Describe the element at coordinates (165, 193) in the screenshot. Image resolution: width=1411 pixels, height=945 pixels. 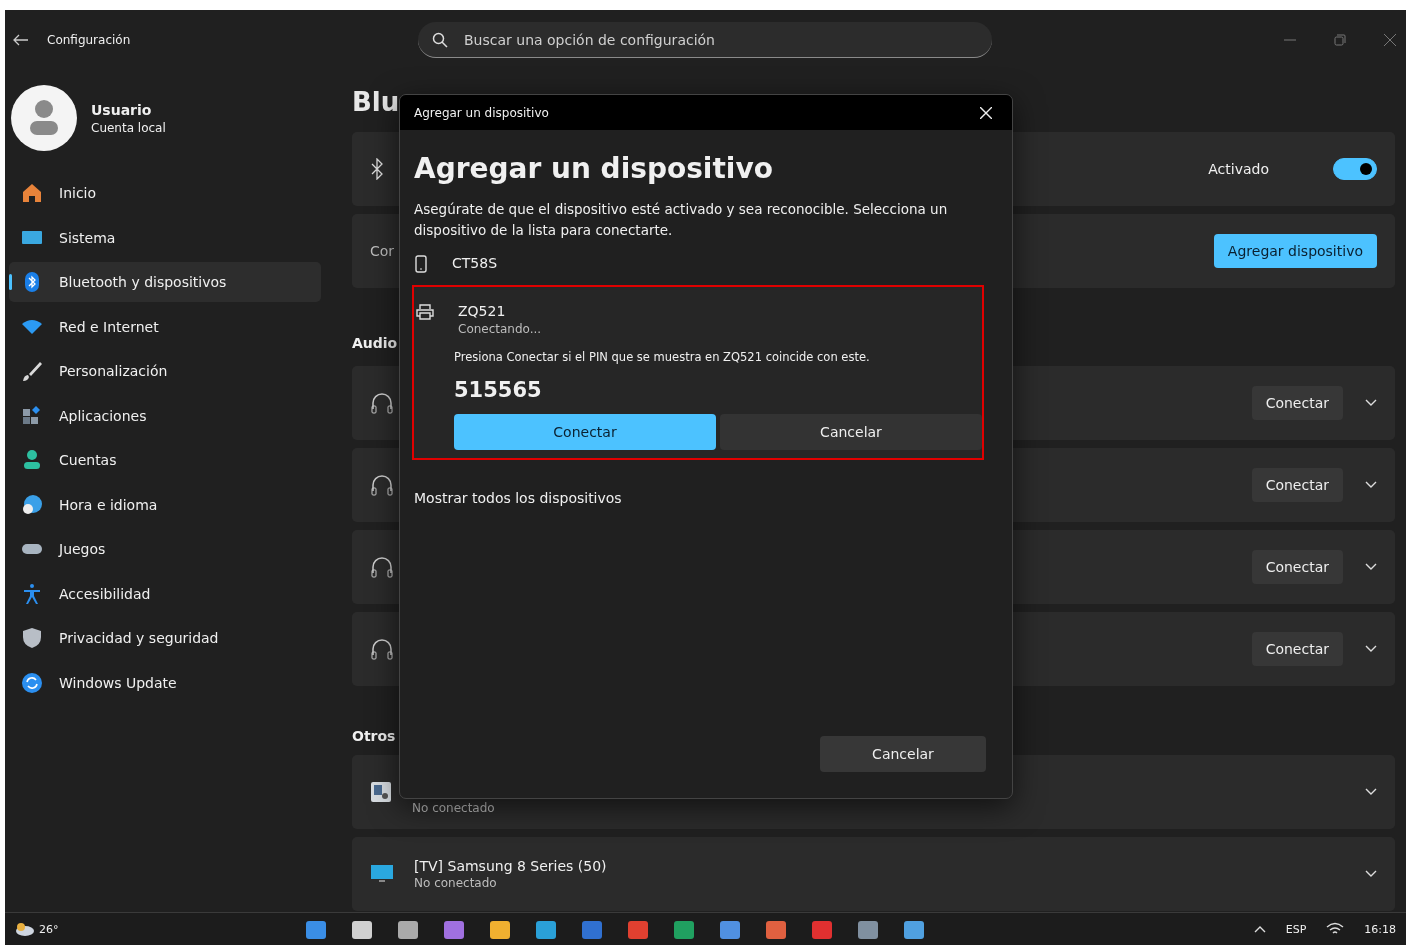
I see `sidebar-item: Inicio` at that location.